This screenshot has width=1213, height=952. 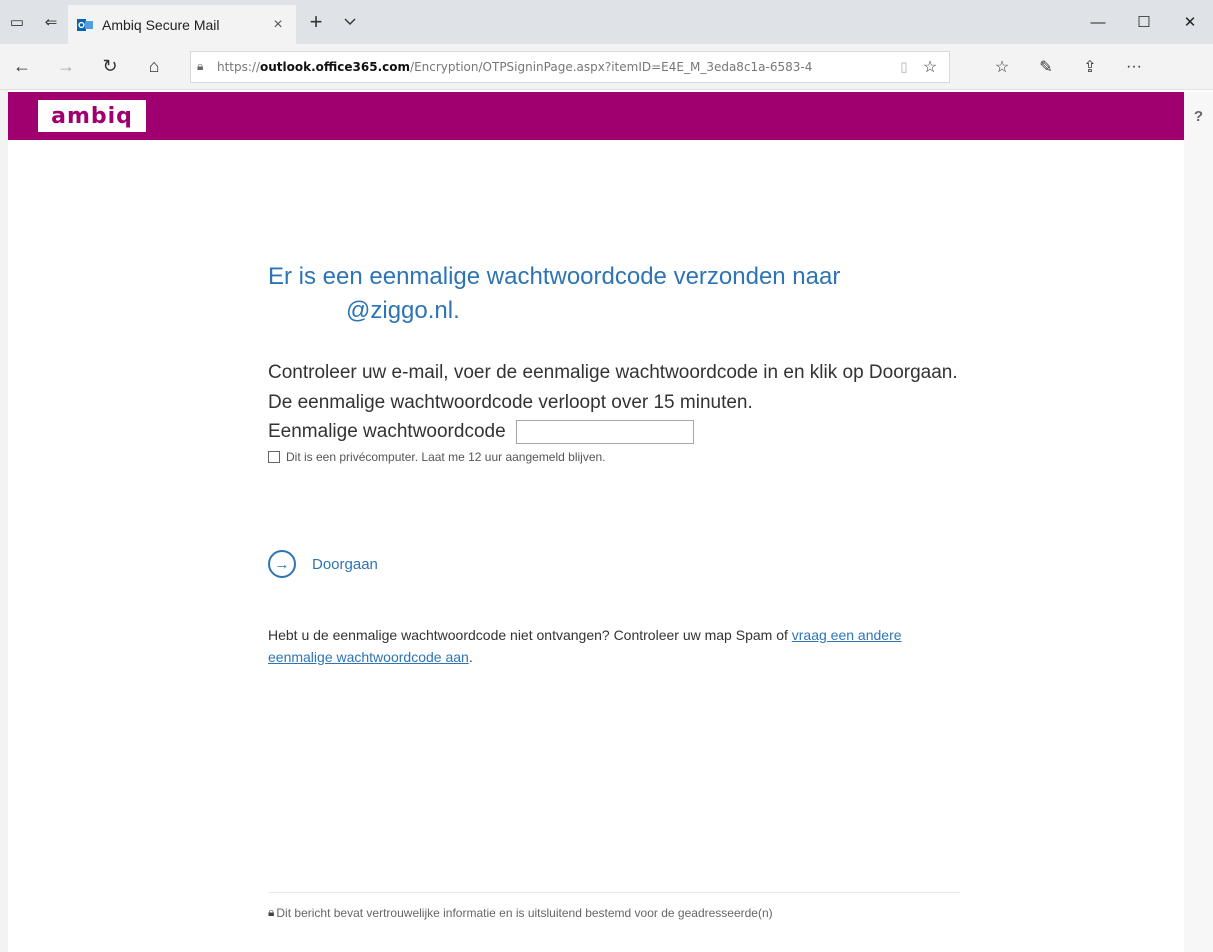 What do you see at coordinates (335, 66) in the screenshot?
I see `url-host: outlook.office365.com` at bounding box center [335, 66].